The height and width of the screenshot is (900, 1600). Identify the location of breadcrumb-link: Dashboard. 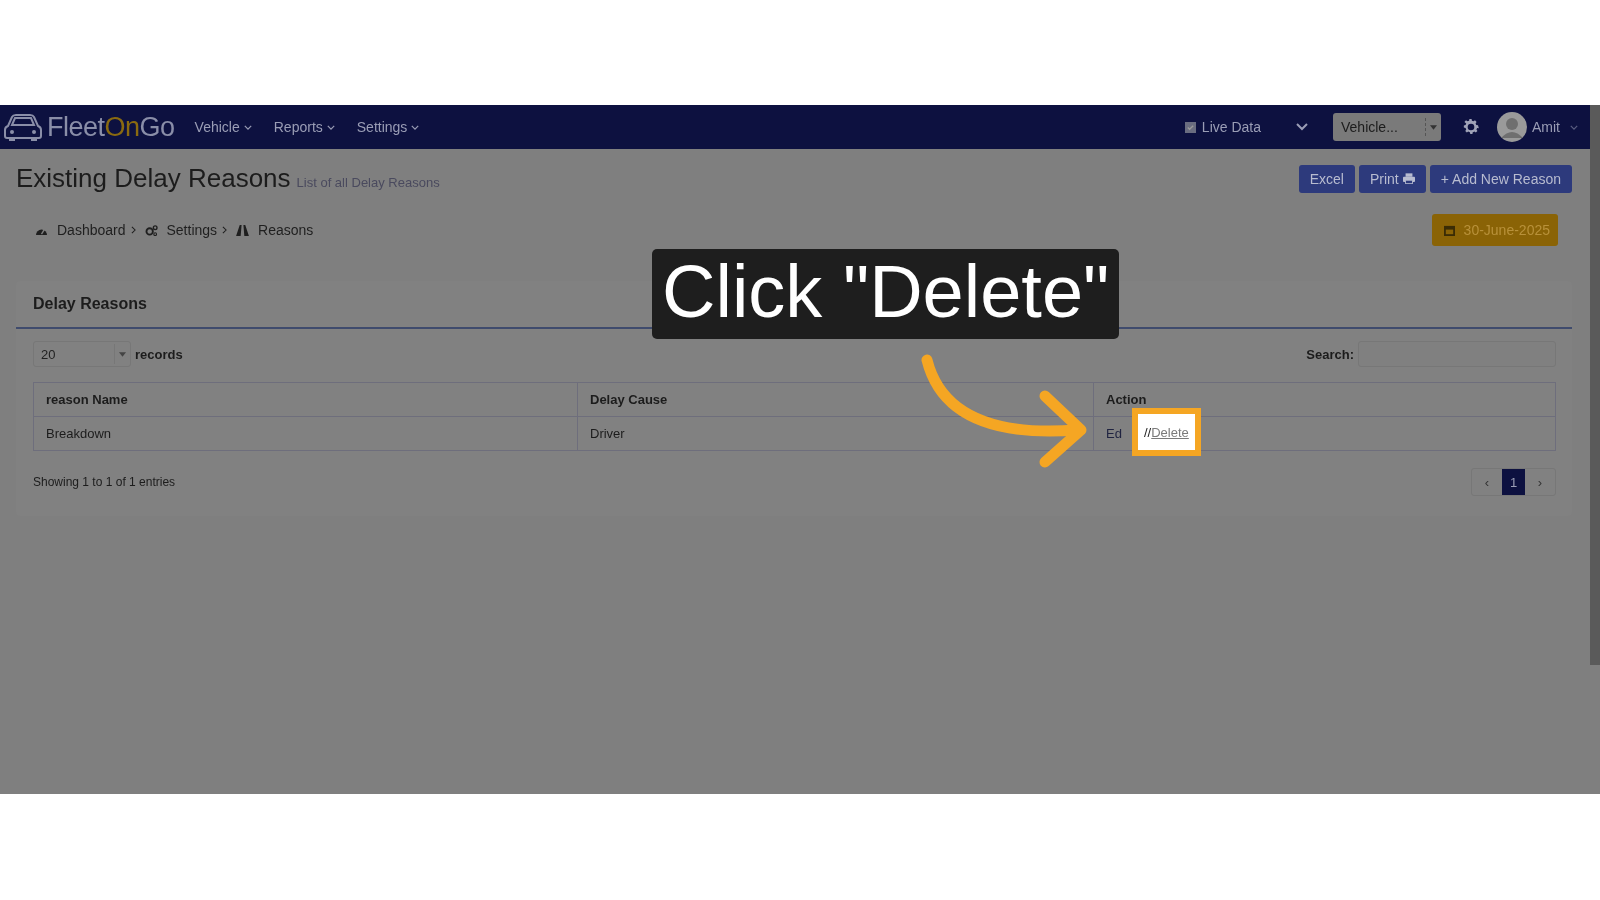
(91, 230).